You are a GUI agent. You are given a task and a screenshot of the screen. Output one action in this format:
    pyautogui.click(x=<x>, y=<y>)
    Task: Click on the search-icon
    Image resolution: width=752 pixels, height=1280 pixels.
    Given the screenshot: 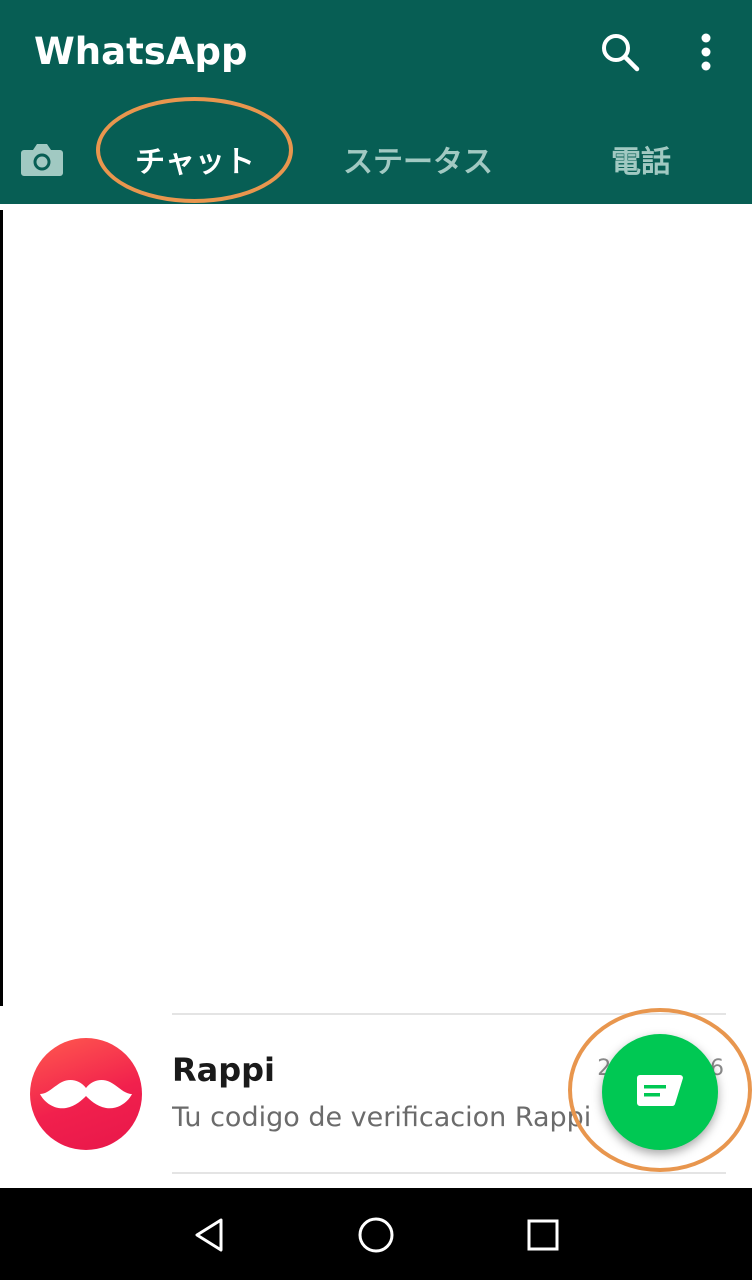 What is the action you would take?
    pyautogui.click(x=621, y=53)
    